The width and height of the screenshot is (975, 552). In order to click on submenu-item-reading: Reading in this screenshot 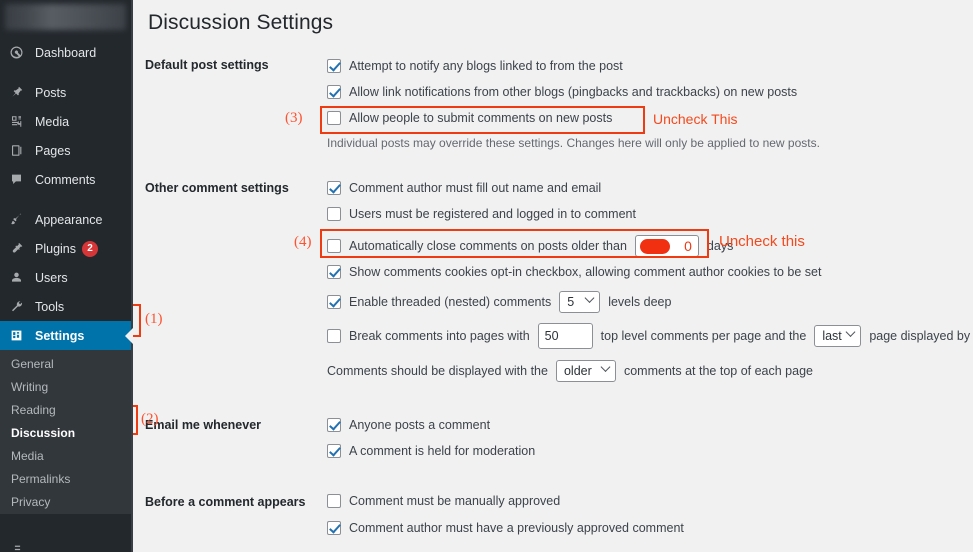, I will do `click(65, 409)`.